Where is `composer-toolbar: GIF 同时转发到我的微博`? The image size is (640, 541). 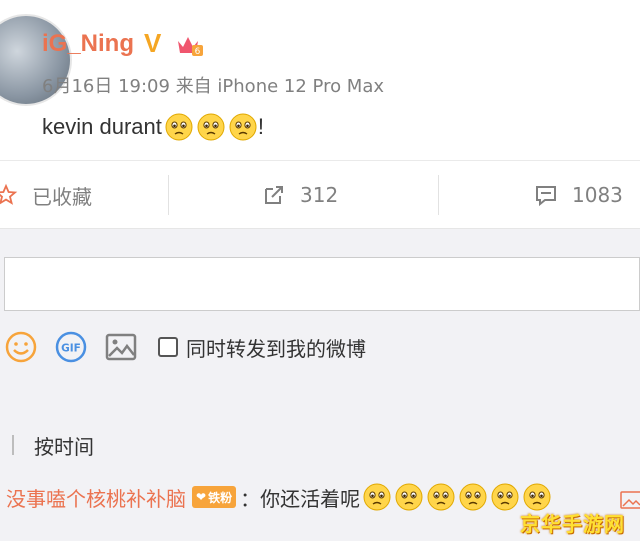 composer-toolbar: GIF 同时转发到我的微博 is located at coordinates (185, 347).